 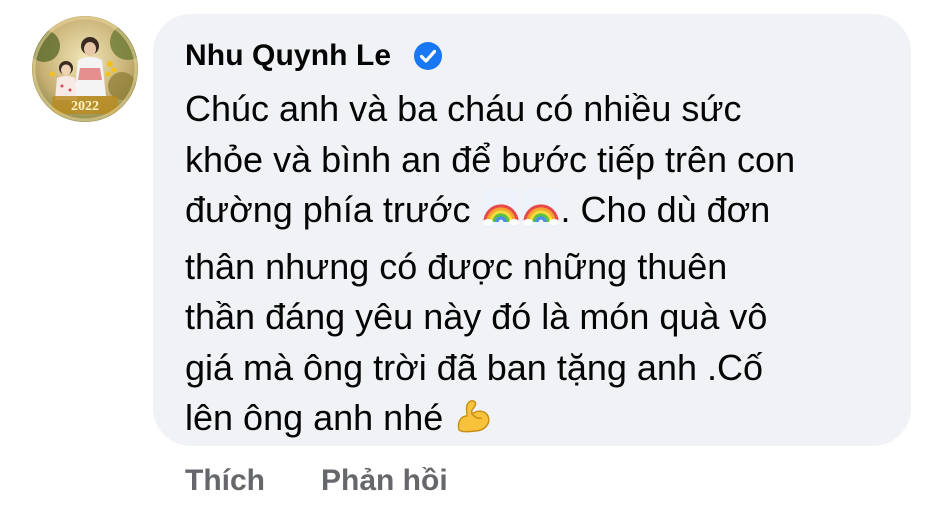 I want to click on comment-line: Chúc anh và ba cháu có nhiều sức, so click(x=463, y=108).